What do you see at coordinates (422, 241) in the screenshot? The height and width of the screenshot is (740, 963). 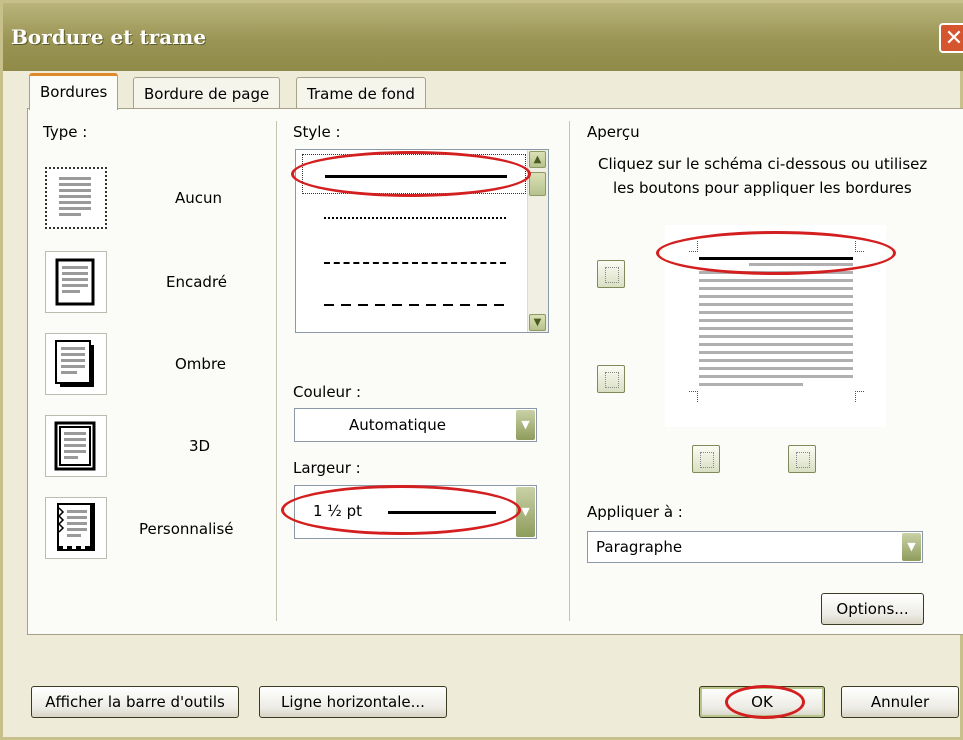 I see `style-list: ▲ ▼` at bounding box center [422, 241].